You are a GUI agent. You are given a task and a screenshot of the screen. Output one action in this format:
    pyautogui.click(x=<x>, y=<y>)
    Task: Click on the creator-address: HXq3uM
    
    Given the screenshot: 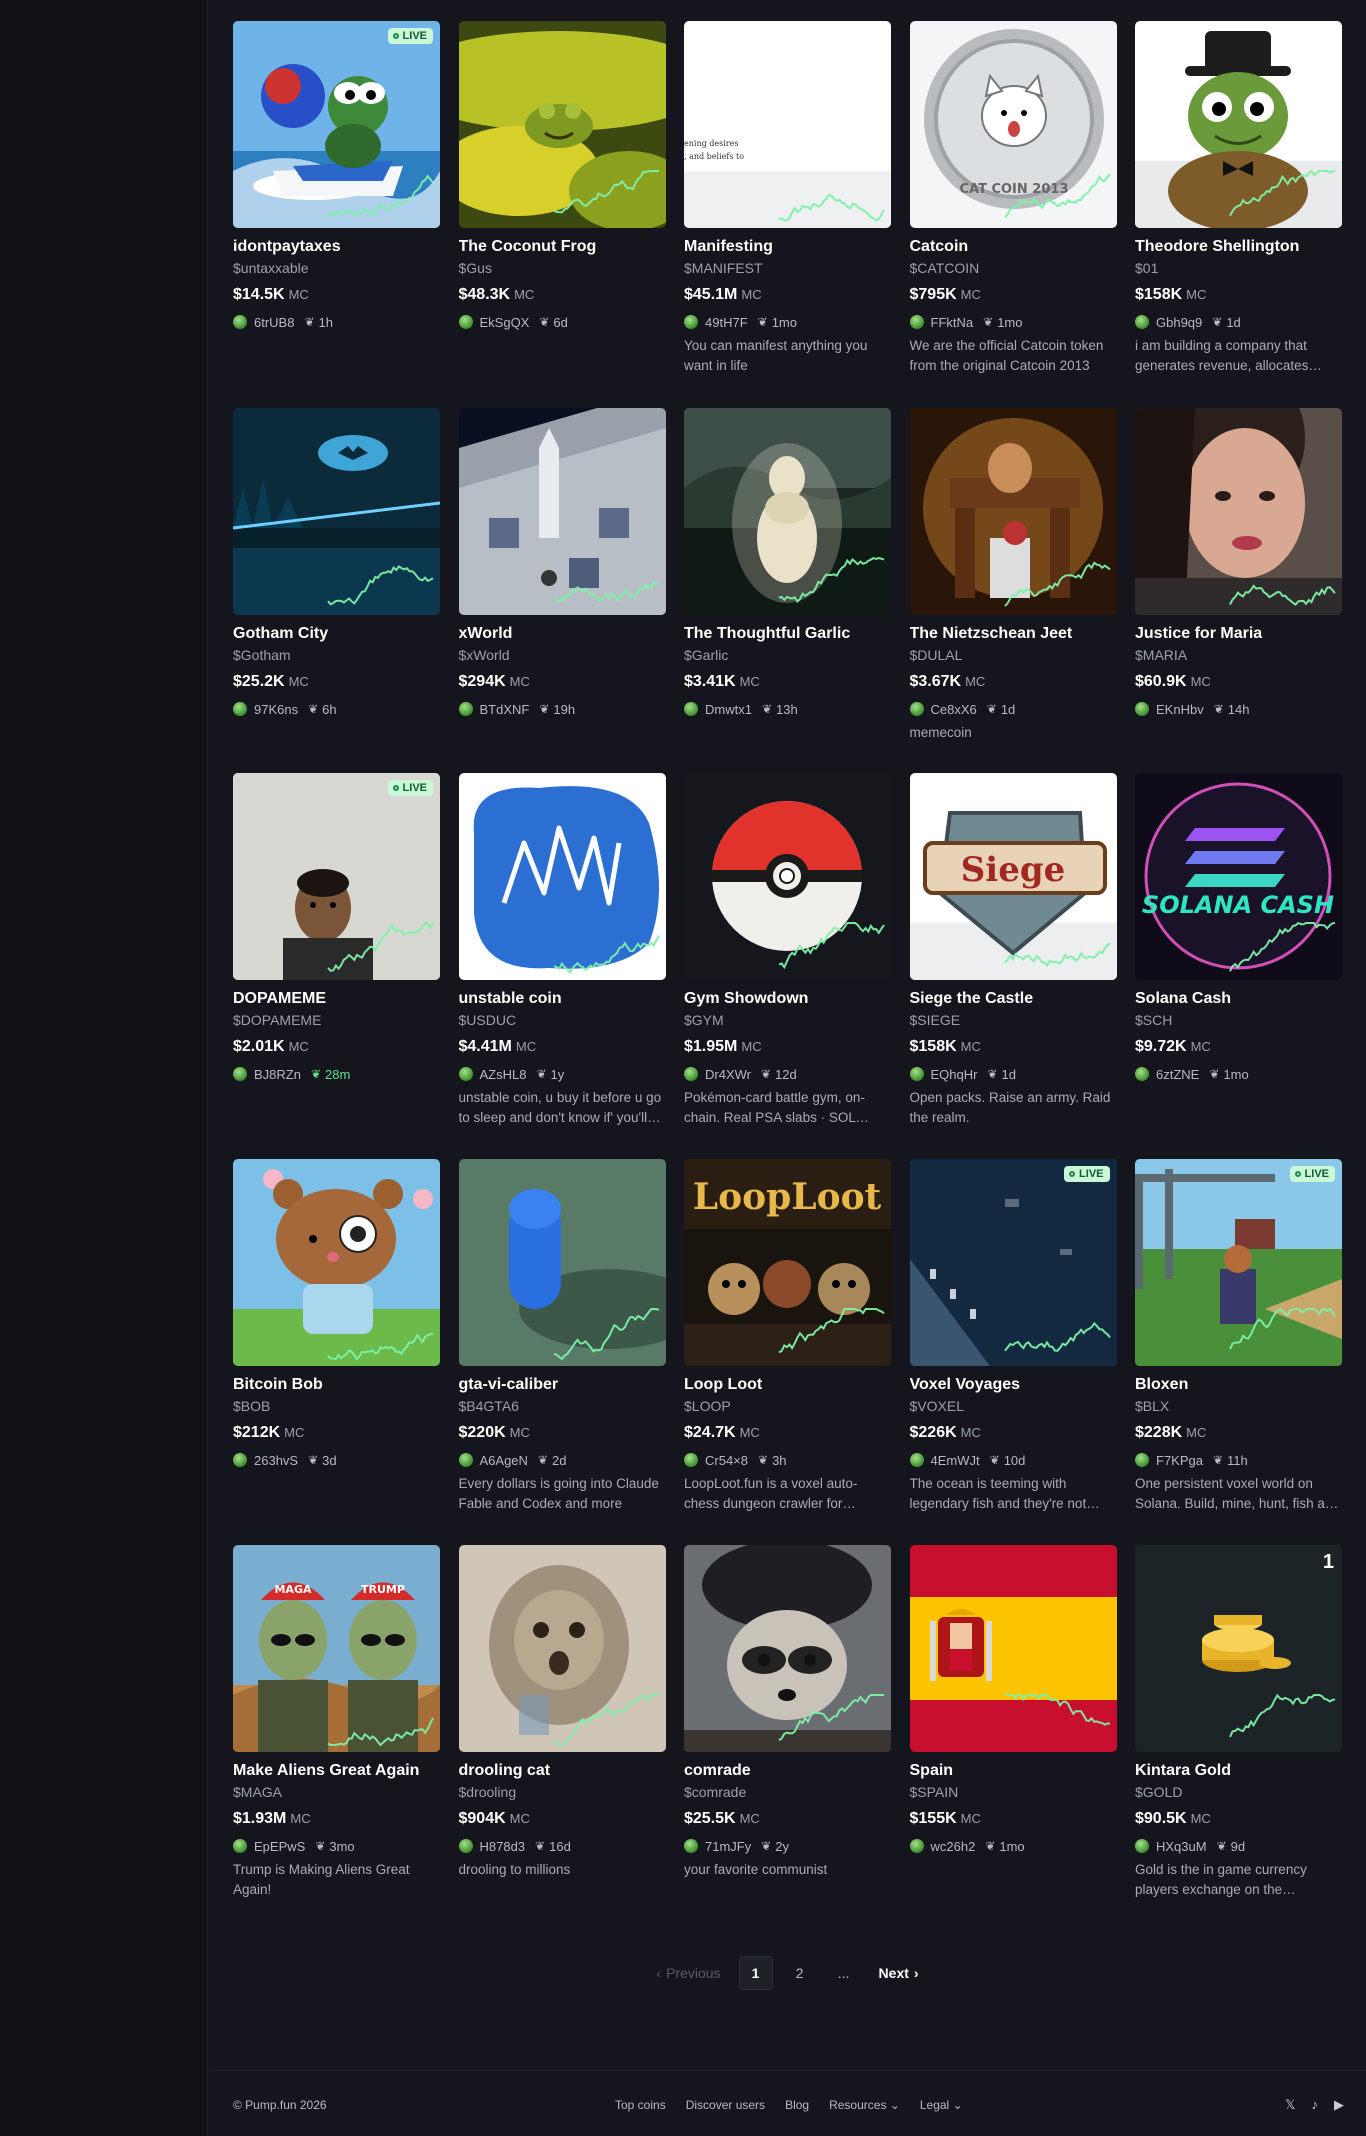 What is the action you would take?
    pyautogui.click(x=1181, y=1846)
    